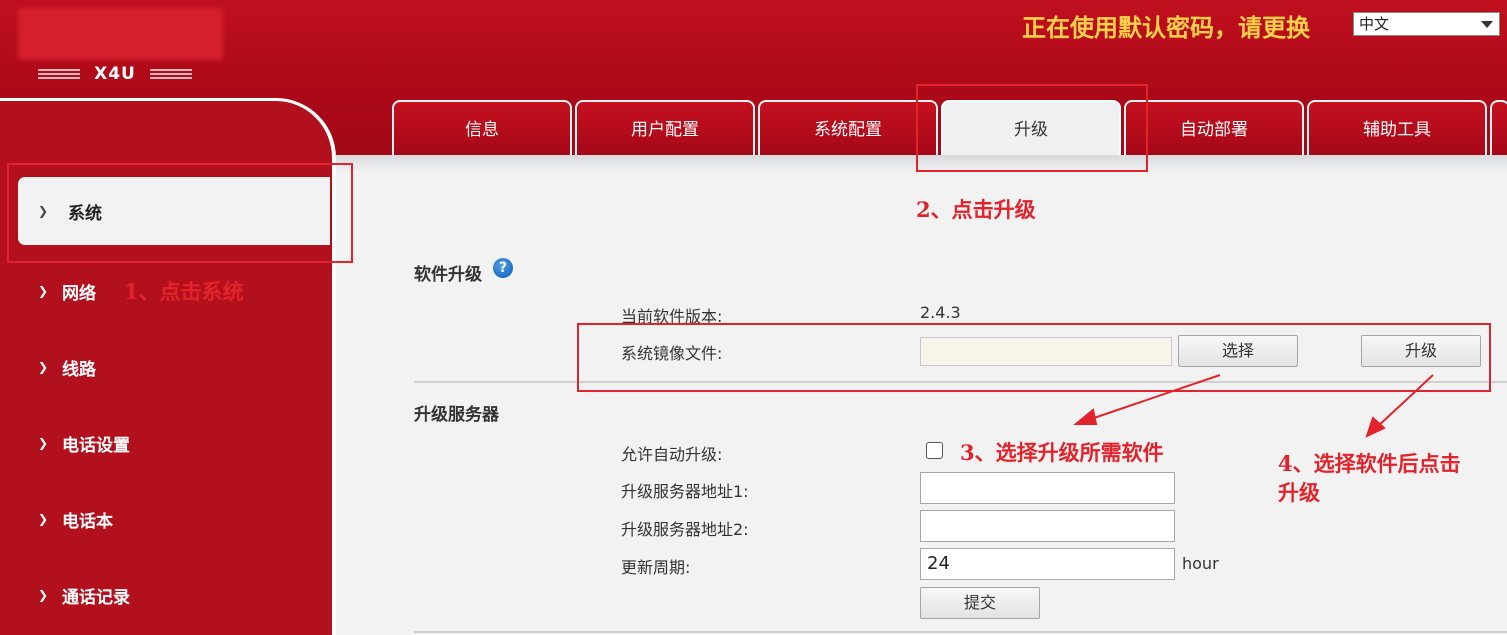 This screenshot has height=635, width=1507. Describe the element at coordinates (456, 415) in the screenshot. I see `upgrade-server-title: 升级服务器` at that location.